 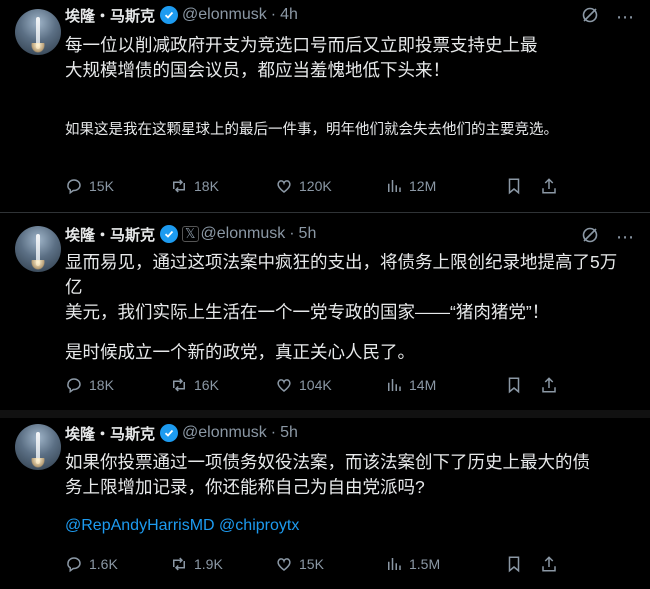 I want to click on tweet-secondary-text: 是时候成立一个新的政党，真正关心人民了。, so click(x=240, y=352).